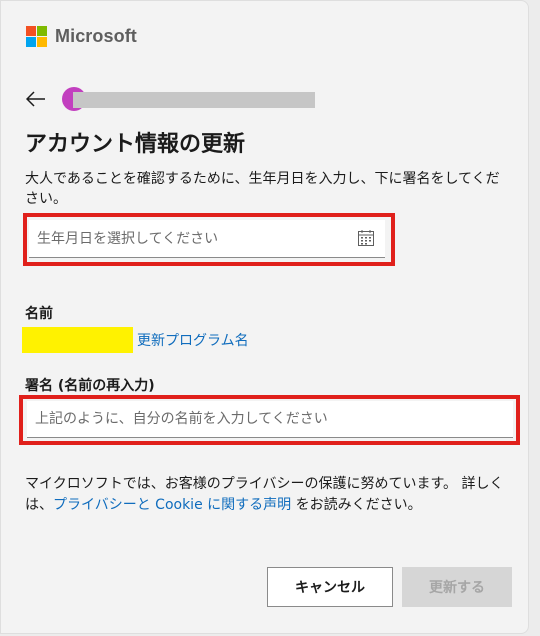 The width and height of the screenshot is (540, 636). I want to click on birthdate-field-container, so click(207, 239).